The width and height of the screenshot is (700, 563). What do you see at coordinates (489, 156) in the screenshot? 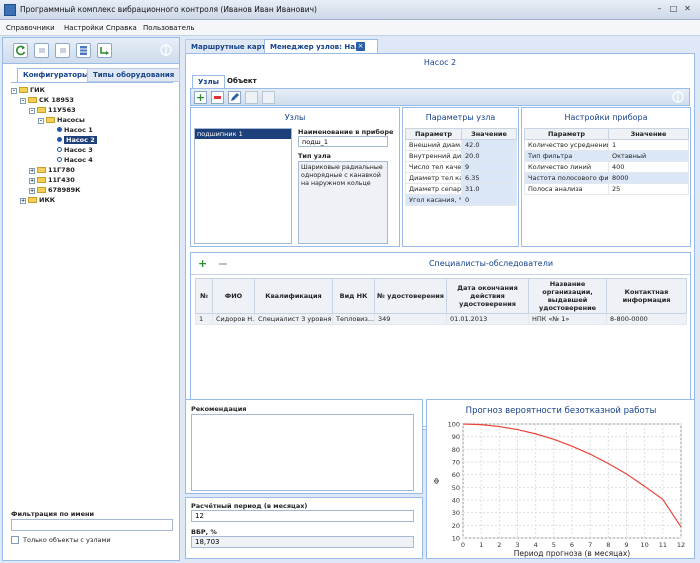
I see `param-value: 20.0` at bounding box center [489, 156].